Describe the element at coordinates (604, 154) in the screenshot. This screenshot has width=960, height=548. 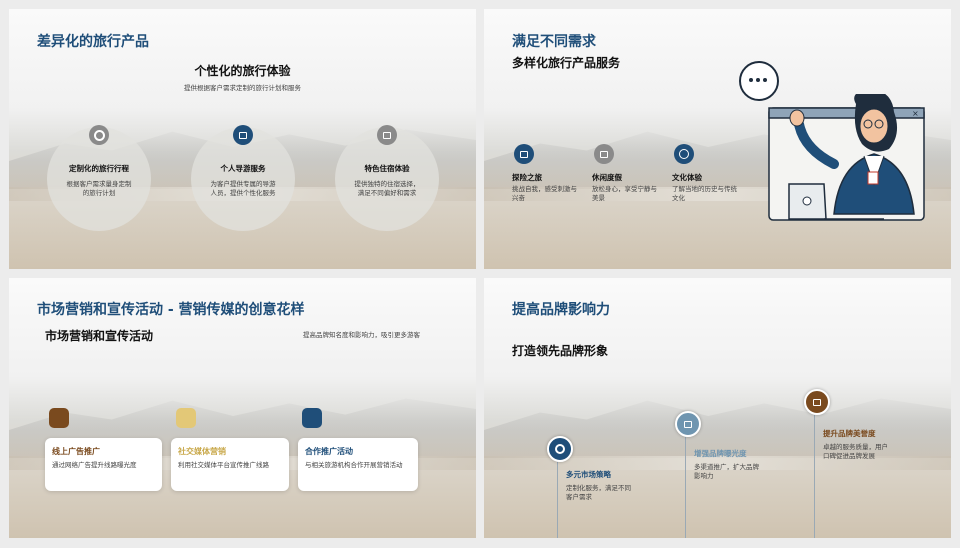
I see `clipboard-icon` at that location.